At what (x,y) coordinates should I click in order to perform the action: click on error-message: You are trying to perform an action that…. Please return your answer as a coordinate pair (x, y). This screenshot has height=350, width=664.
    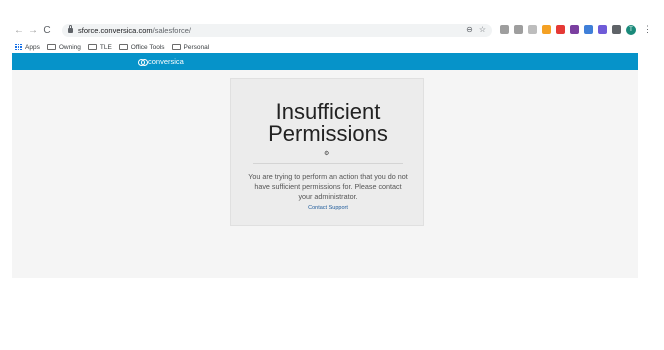
    Looking at the image, I should click on (328, 186).